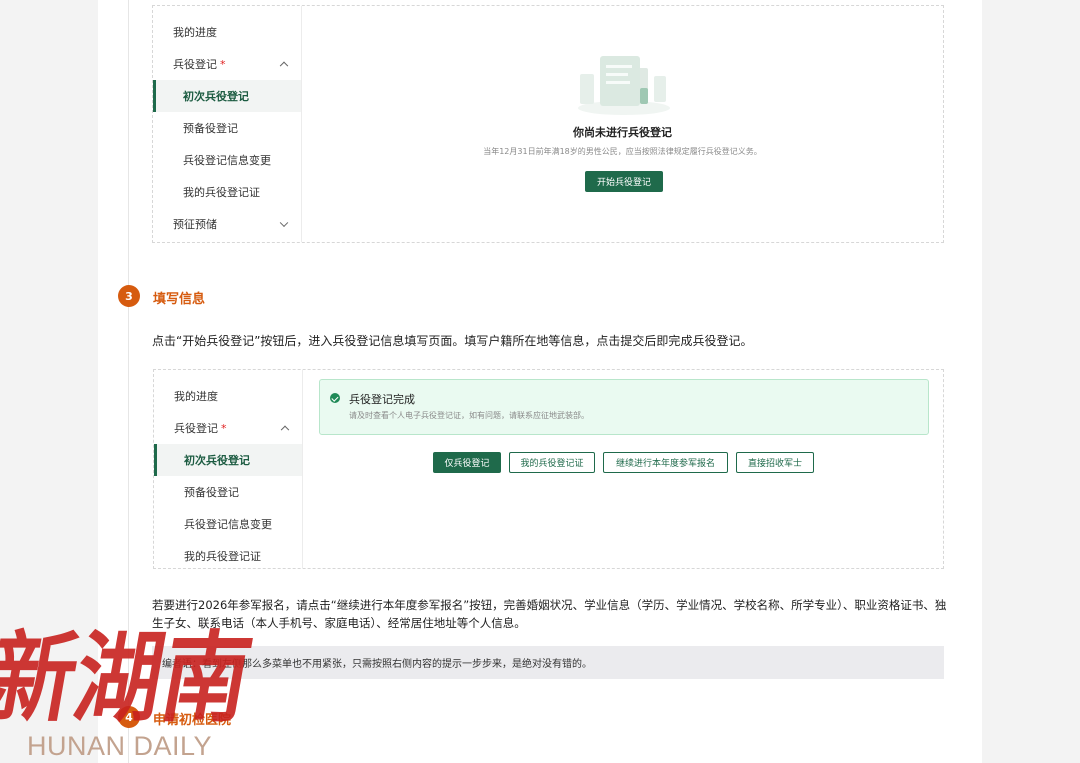 This screenshot has width=1080, height=763. I want to click on sidebar-item-pre-enlistment: 预征预储, so click(227, 224).